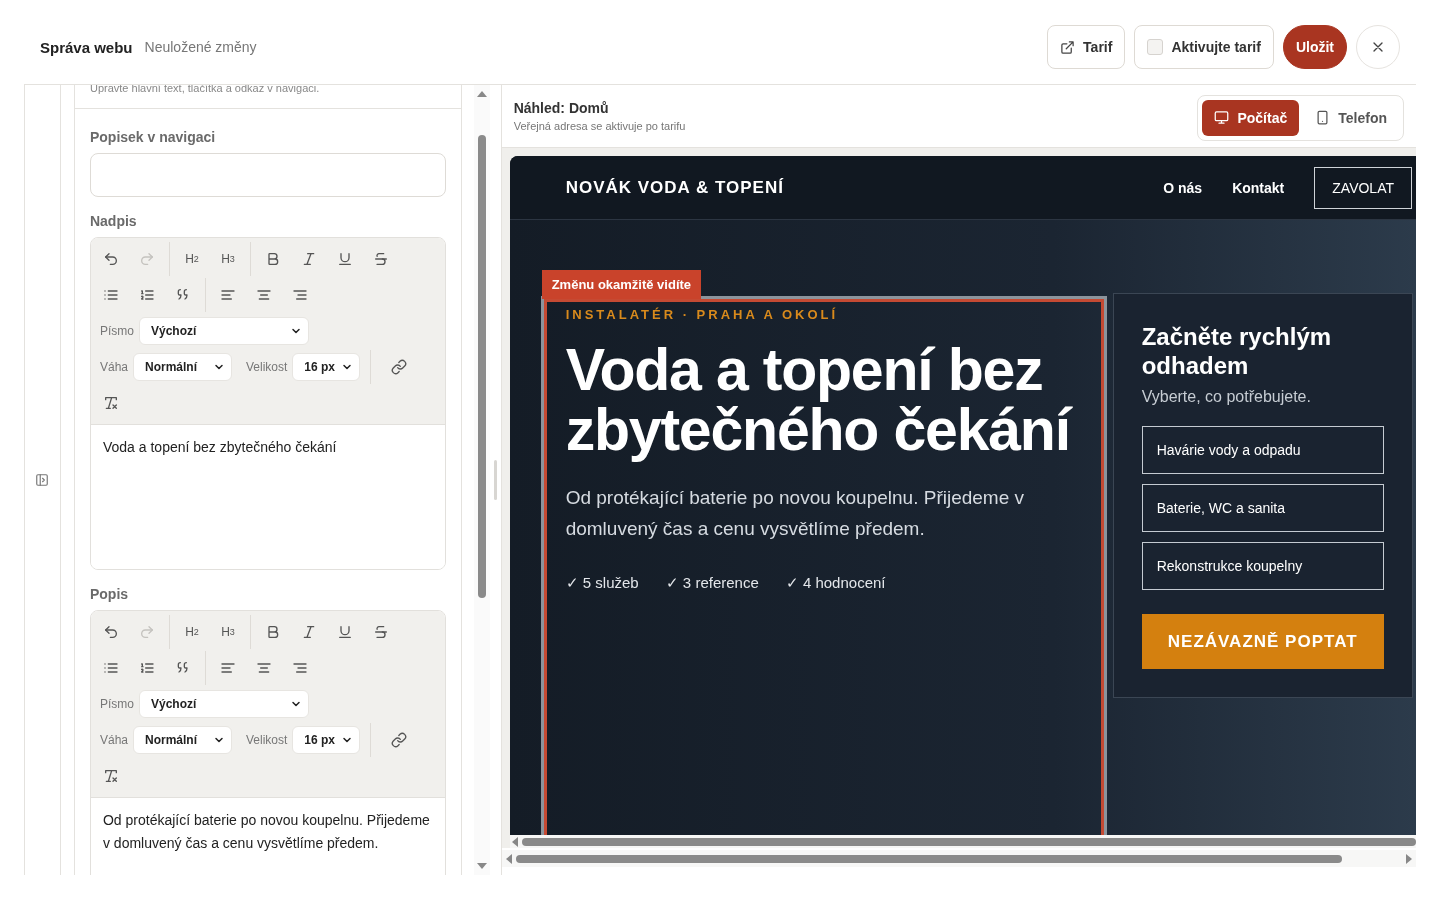  What do you see at coordinates (1262, 566) in the screenshot?
I see `service-option: Rekonstrukce koupelny` at bounding box center [1262, 566].